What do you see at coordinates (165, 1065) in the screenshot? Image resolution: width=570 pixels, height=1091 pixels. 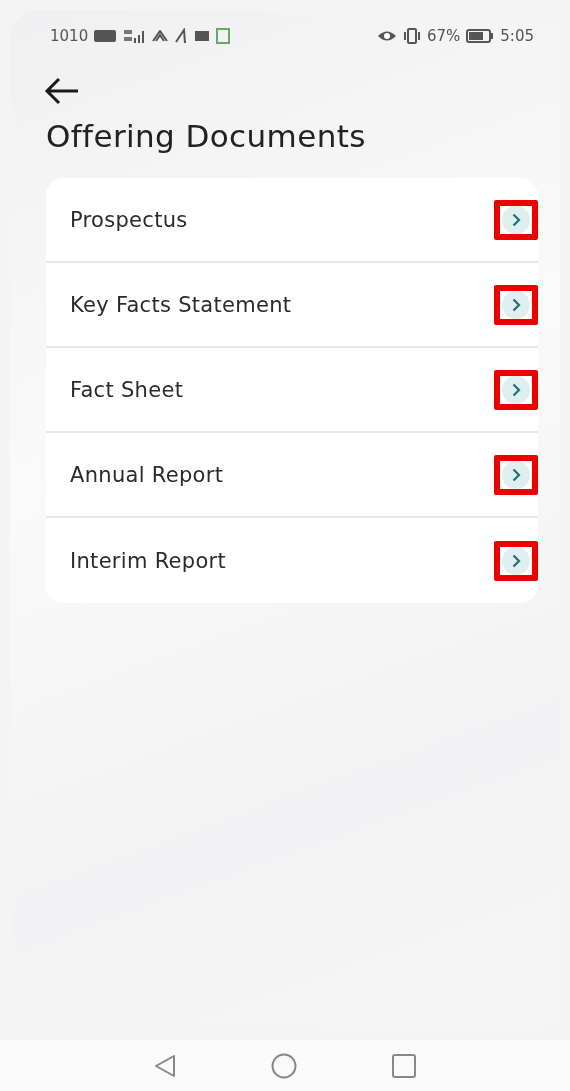 I see `back-nav-icon` at bounding box center [165, 1065].